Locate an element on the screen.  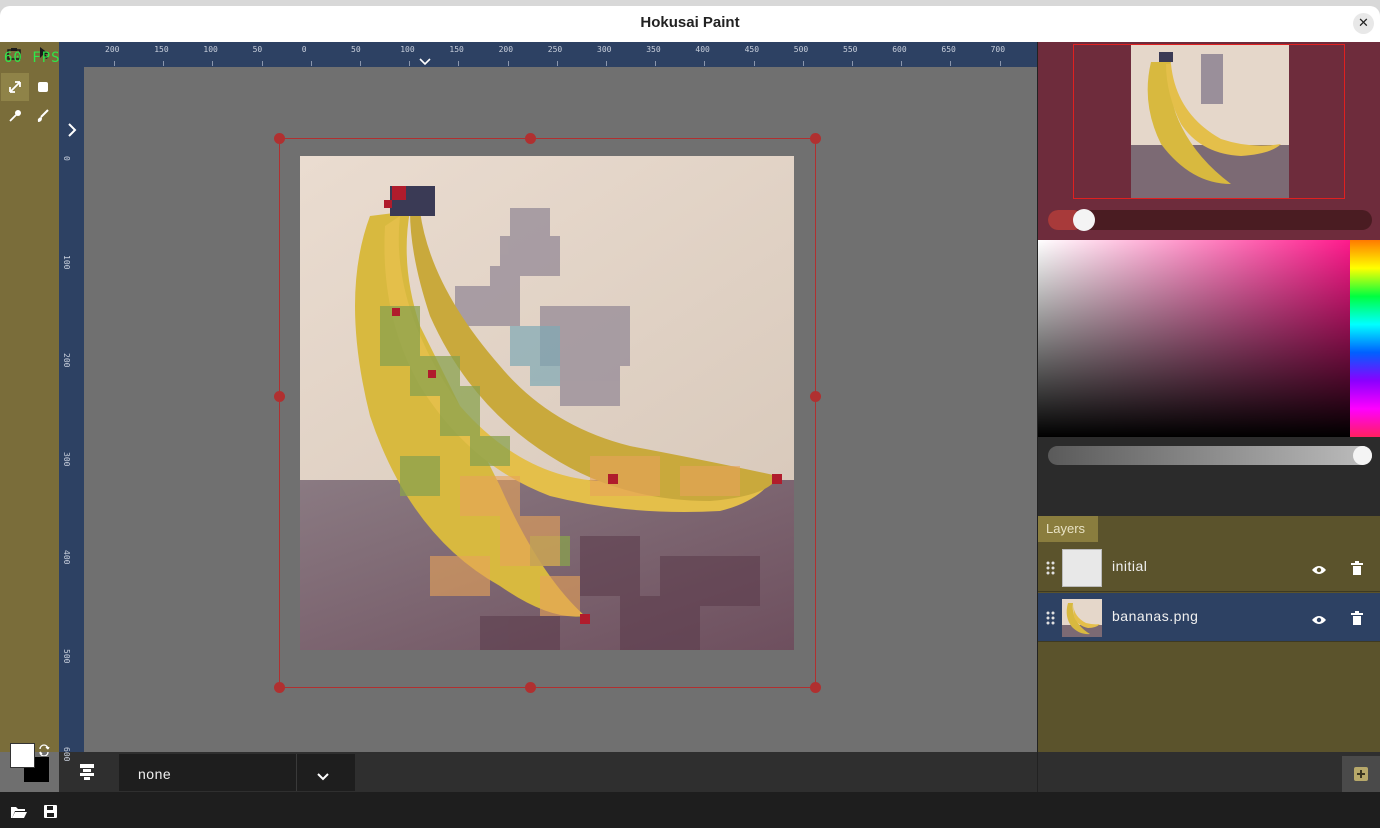
resize-handle-w is located at coordinates (279, 396).